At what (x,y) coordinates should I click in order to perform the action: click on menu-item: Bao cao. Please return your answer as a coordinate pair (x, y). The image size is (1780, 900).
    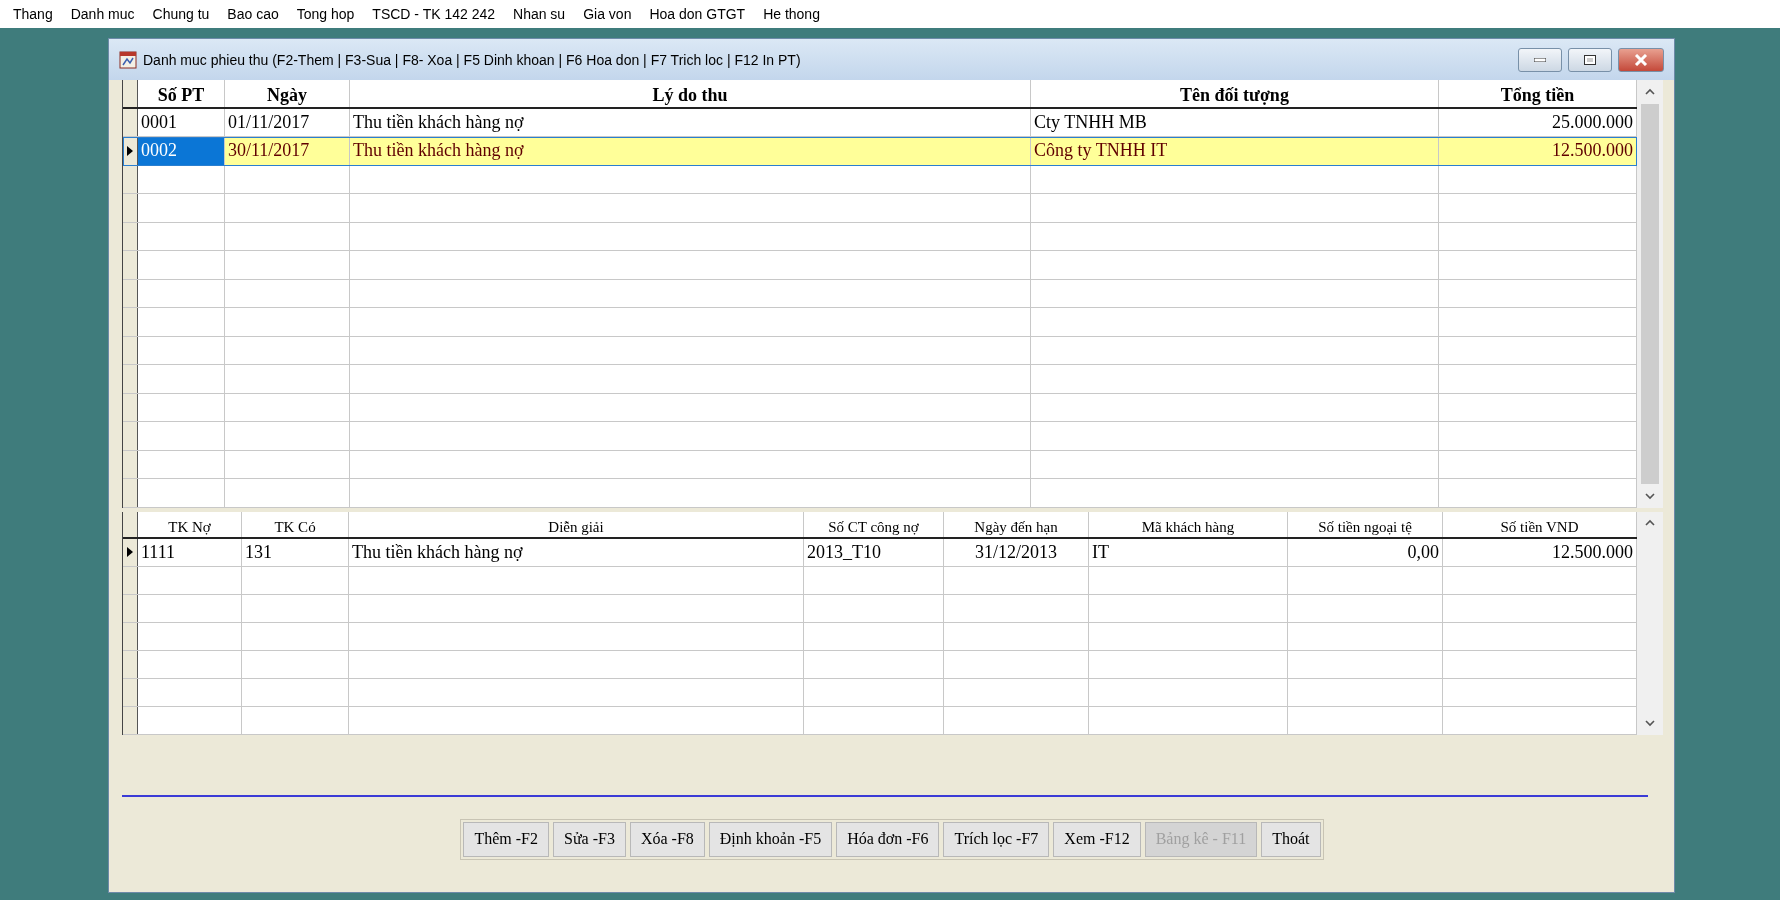
    Looking at the image, I should click on (253, 14).